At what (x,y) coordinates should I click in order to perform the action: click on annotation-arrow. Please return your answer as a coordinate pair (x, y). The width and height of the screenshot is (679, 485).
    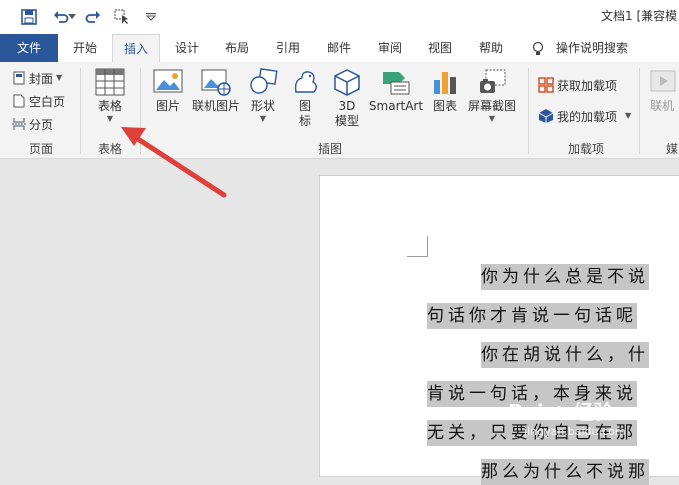
    Looking at the image, I should click on (174, 162).